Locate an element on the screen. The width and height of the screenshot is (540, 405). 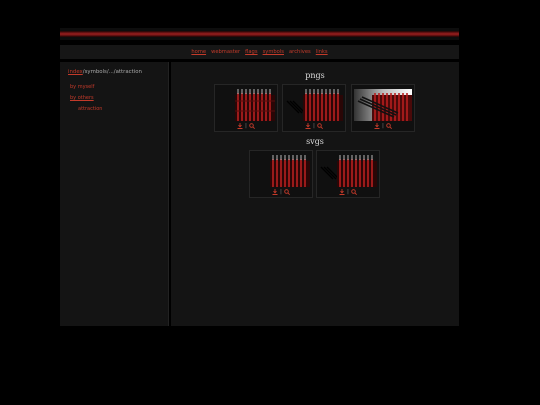
section-title-svgs: svgs is located at coordinates (315, 141).